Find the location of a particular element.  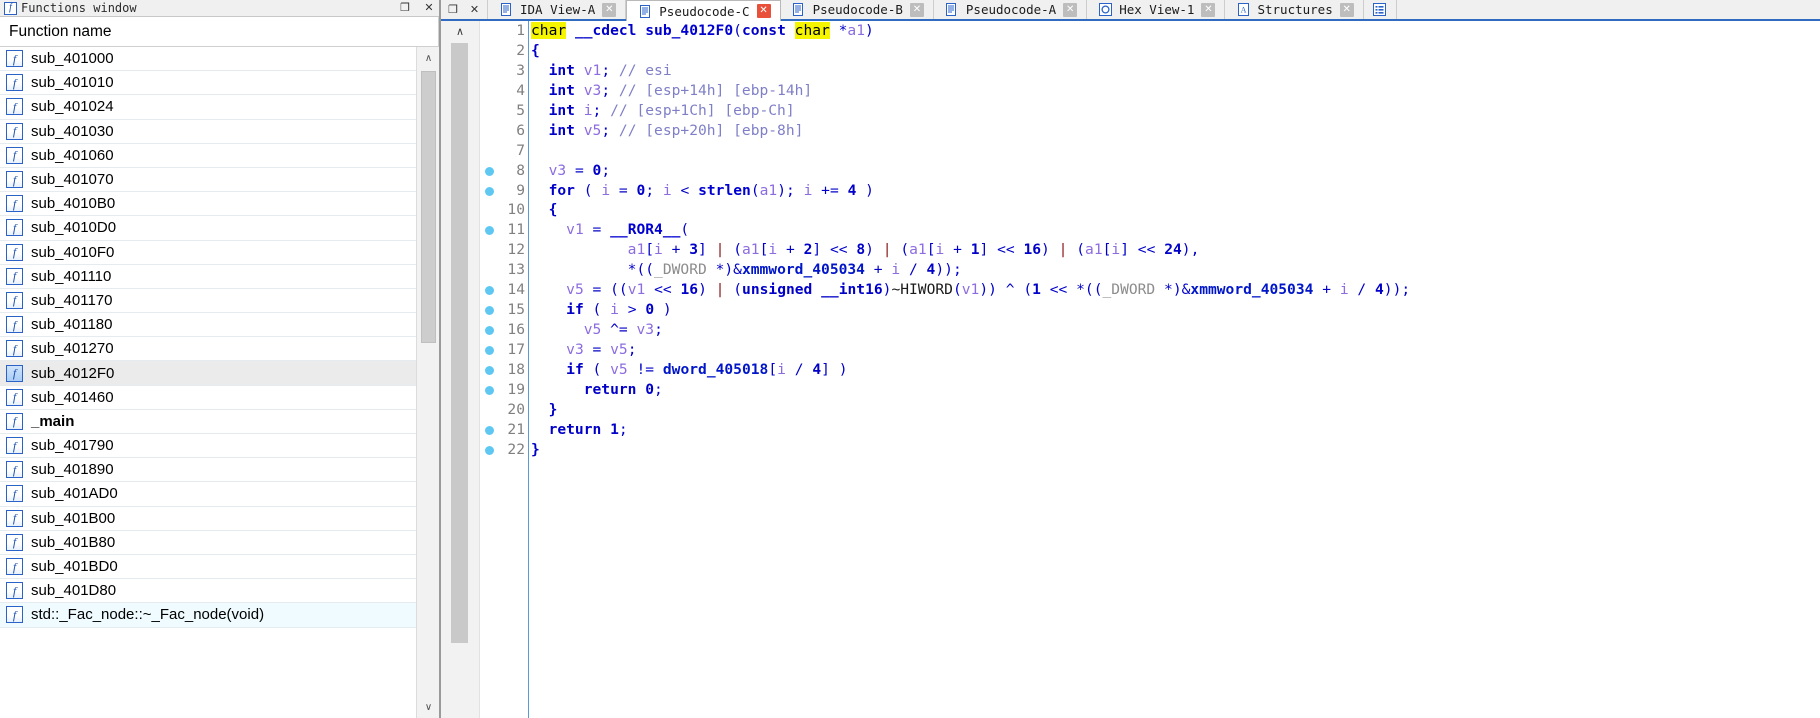

line-number: 2 is located at coordinates (504, 51).